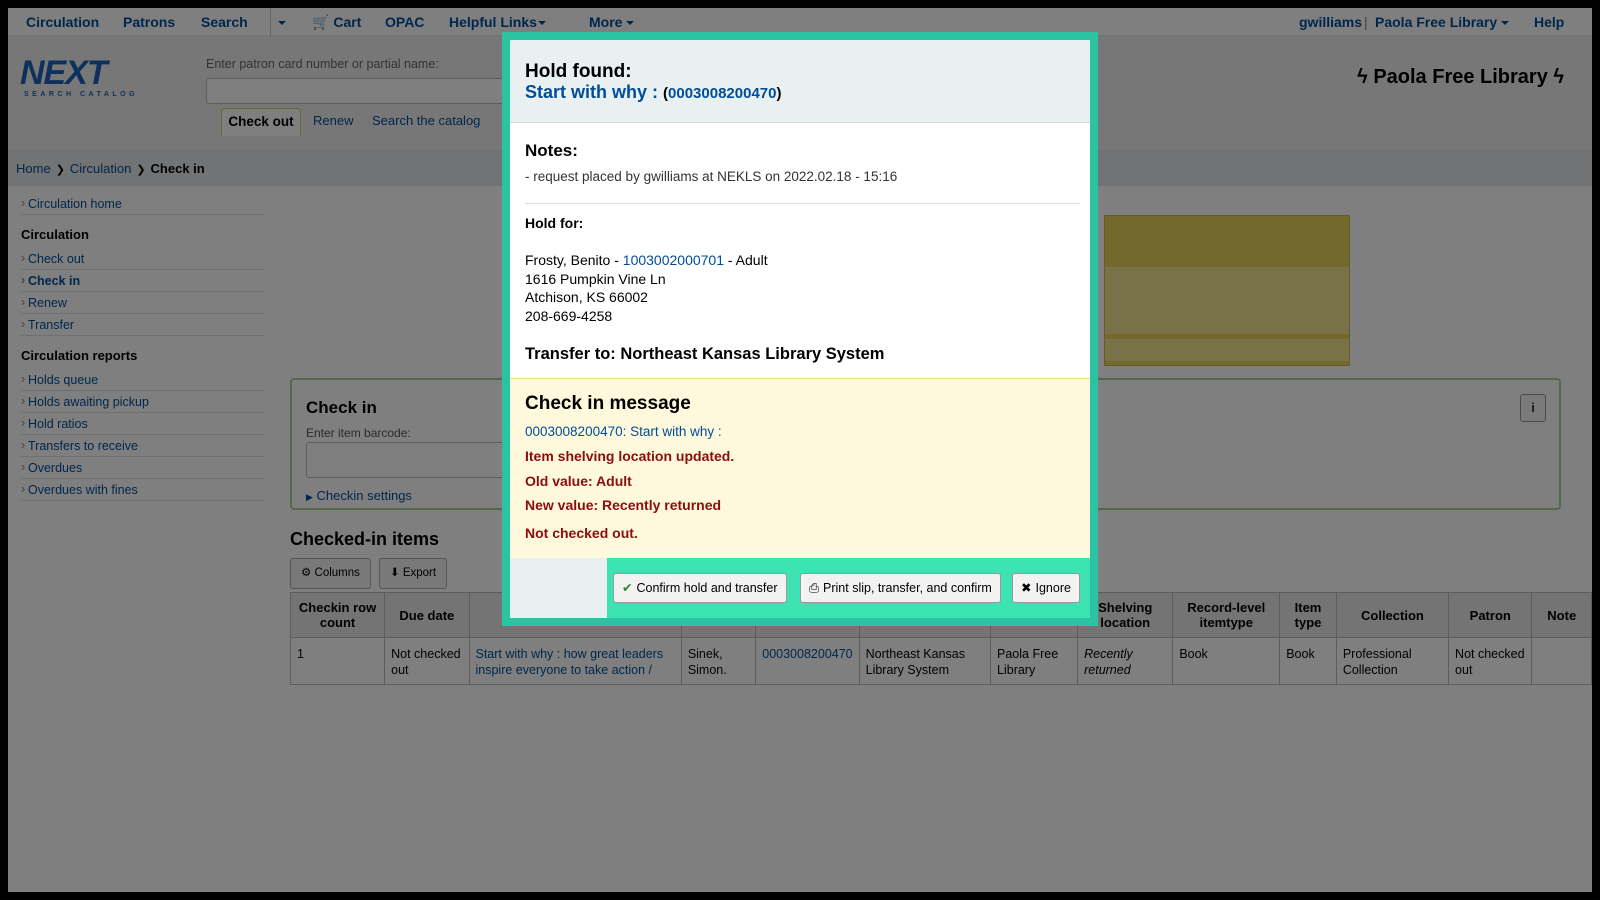  What do you see at coordinates (551, 150) in the screenshot?
I see `notes-title: Notes:` at bounding box center [551, 150].